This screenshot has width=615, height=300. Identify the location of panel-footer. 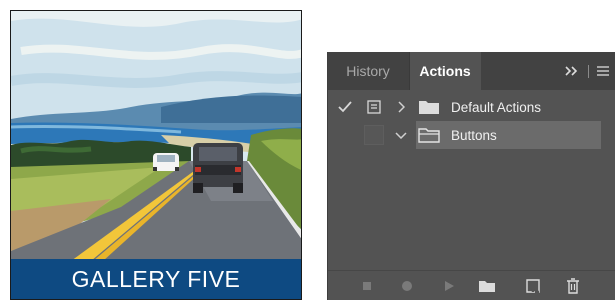
(471, 285).